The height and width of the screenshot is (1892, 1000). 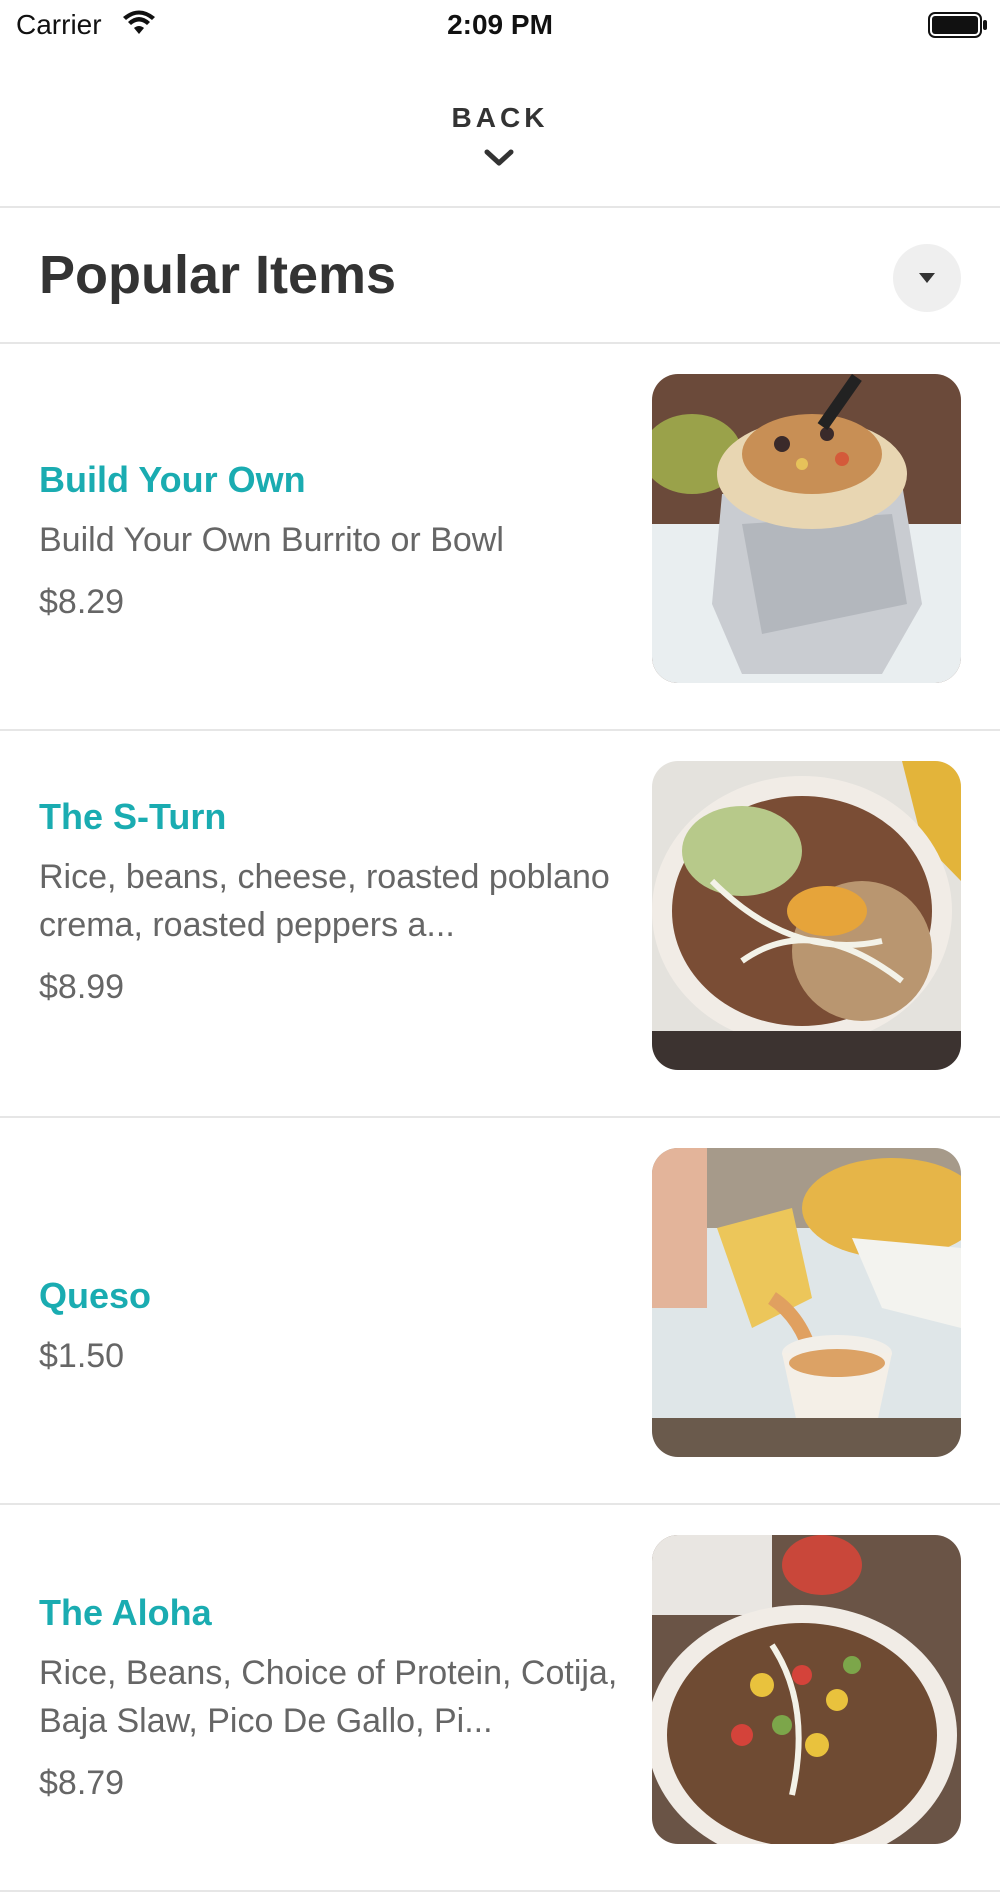 I want to click on item-description: Build Your Own Burrito or Bowl, so click(x=271, y=540).